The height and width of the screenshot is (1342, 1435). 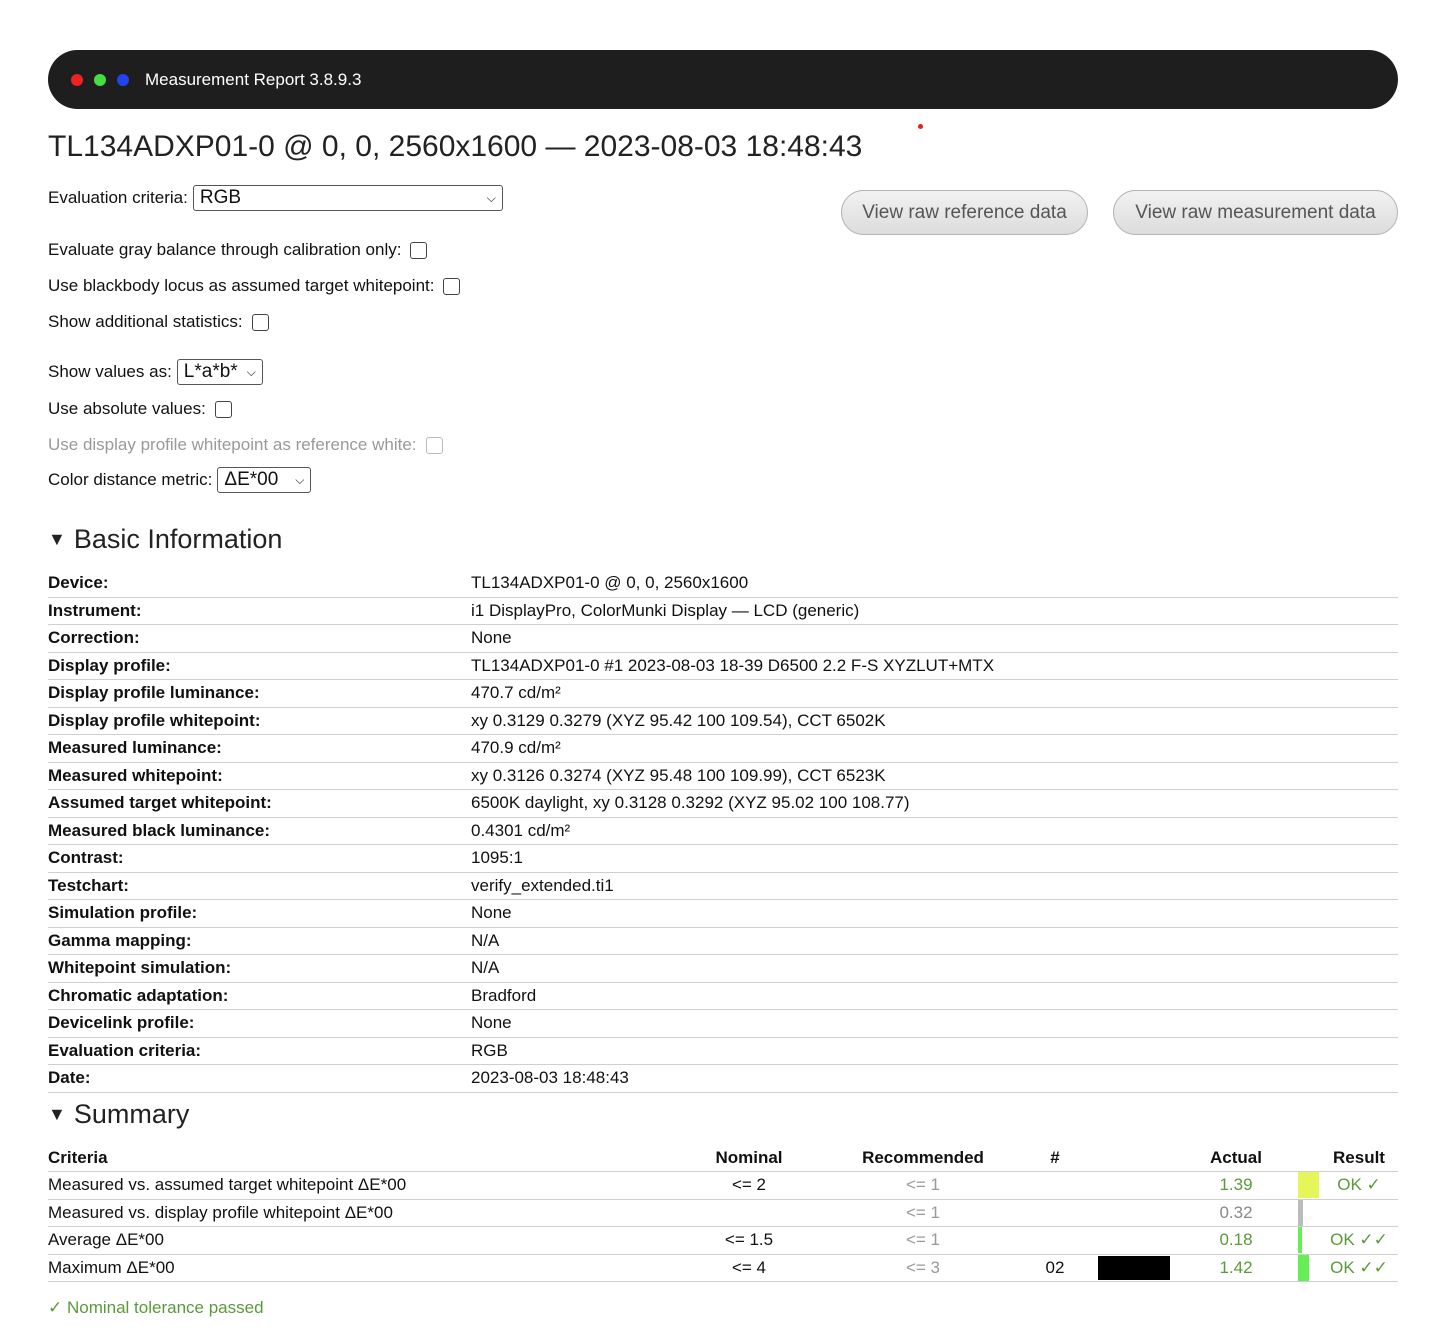 I want to click on additional-stats-label: Show additional statistics:, so click(x=145, y=321).